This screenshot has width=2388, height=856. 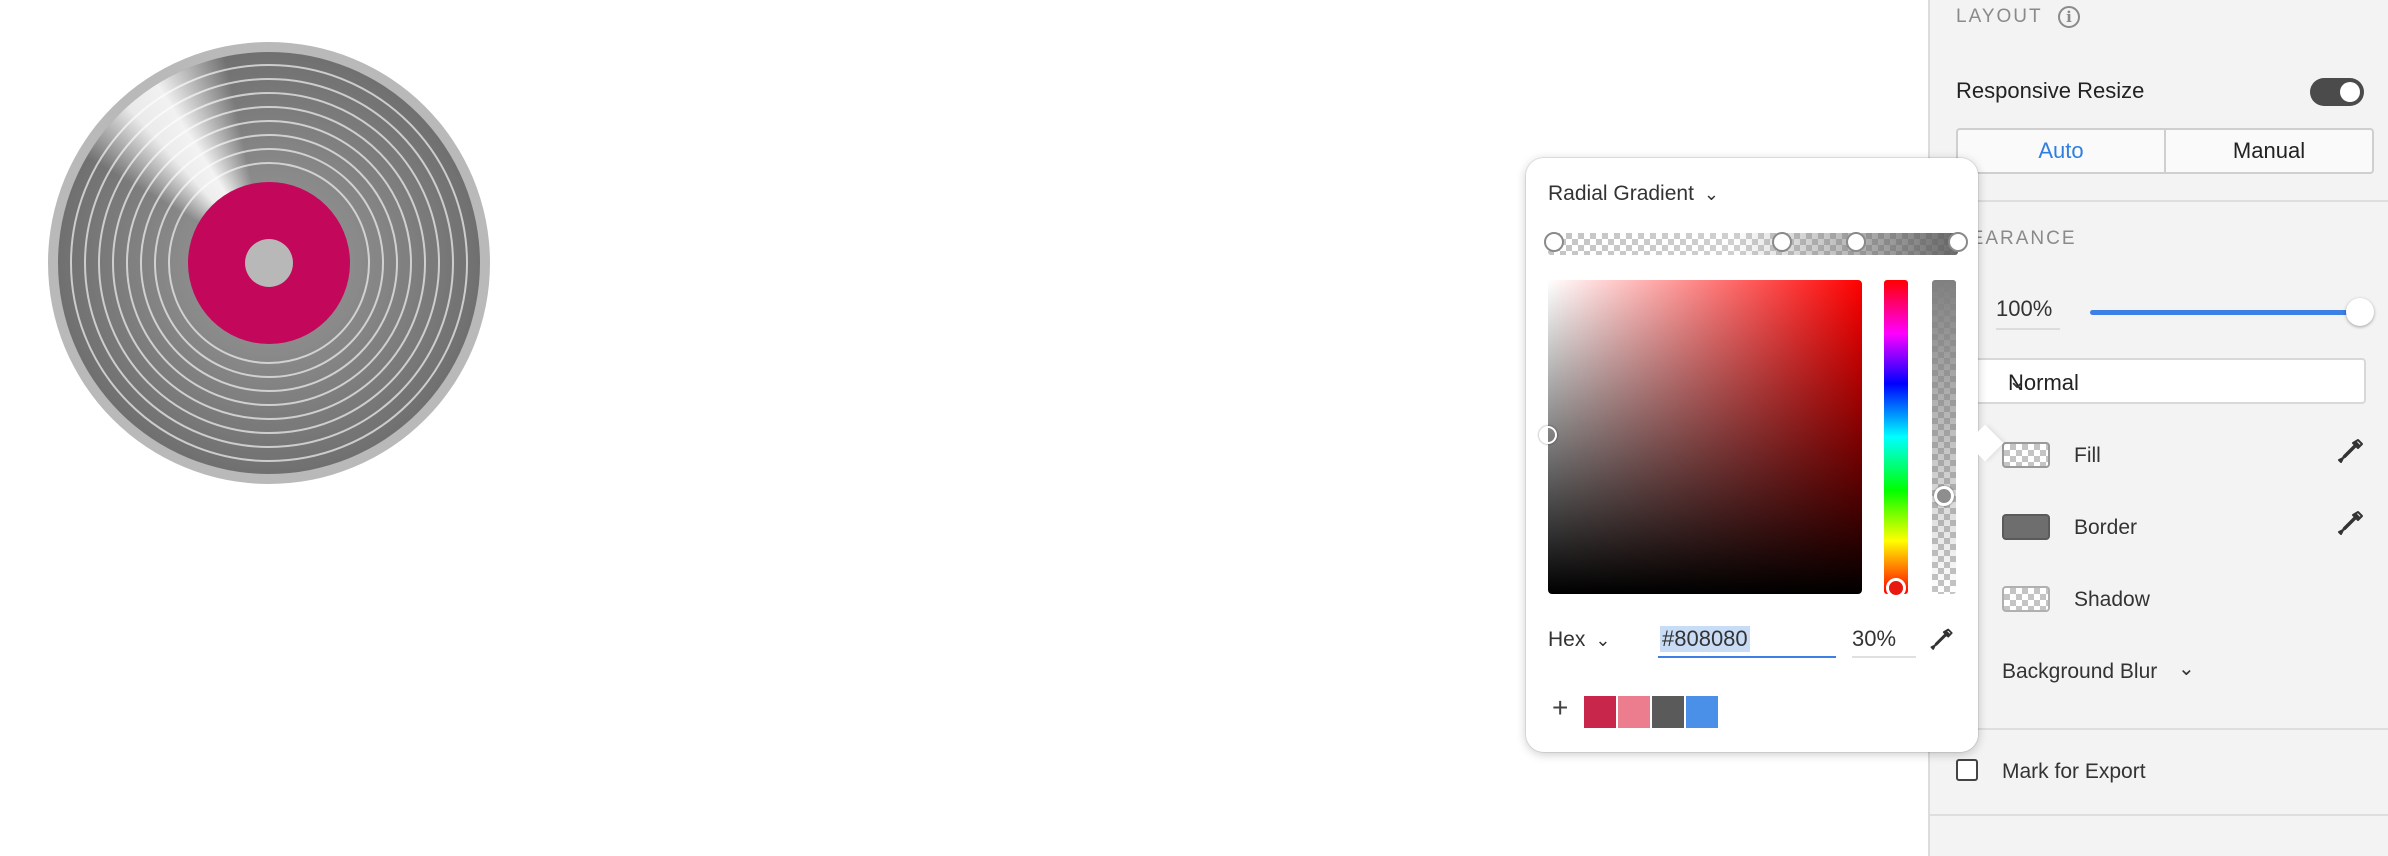 I want to click on background-blur-row: Background Blur ⌄, so click(x=2159, y=673).